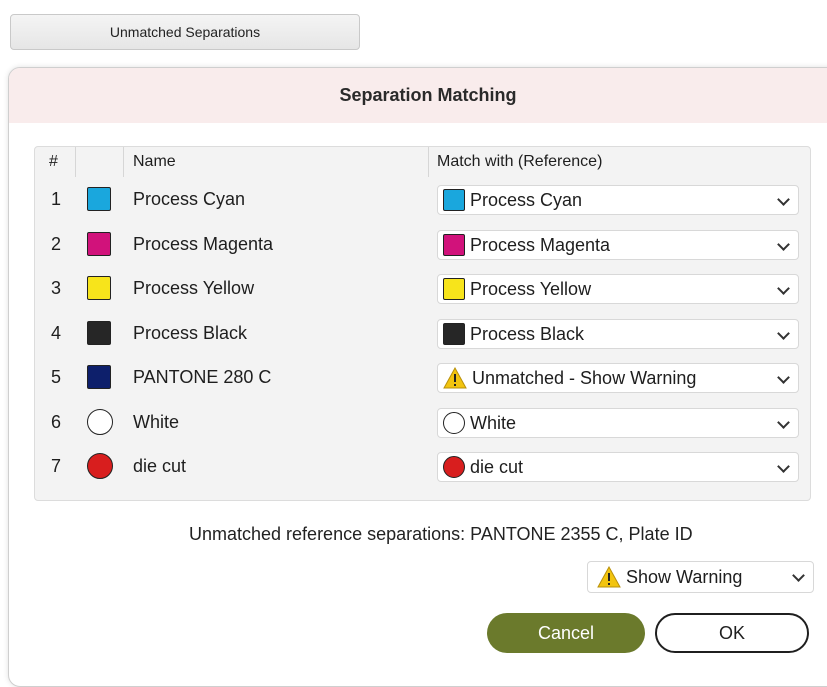  I want to click on warning-mode-value: Show Warning, so click(684, 577).